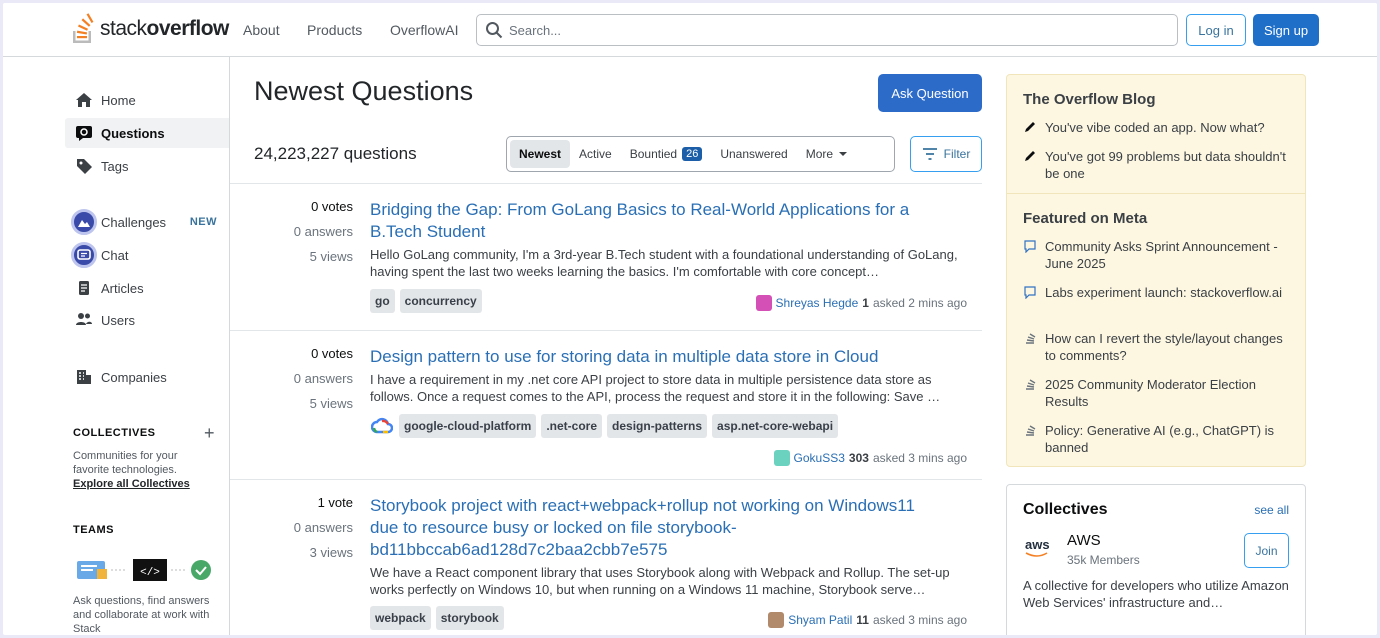  I want to click on tag-icon, so click(84, 166).